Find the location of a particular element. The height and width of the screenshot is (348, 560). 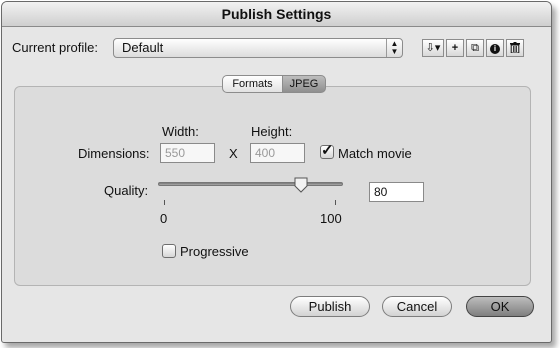

height-field: 400 is located at coordinates (277, 153).